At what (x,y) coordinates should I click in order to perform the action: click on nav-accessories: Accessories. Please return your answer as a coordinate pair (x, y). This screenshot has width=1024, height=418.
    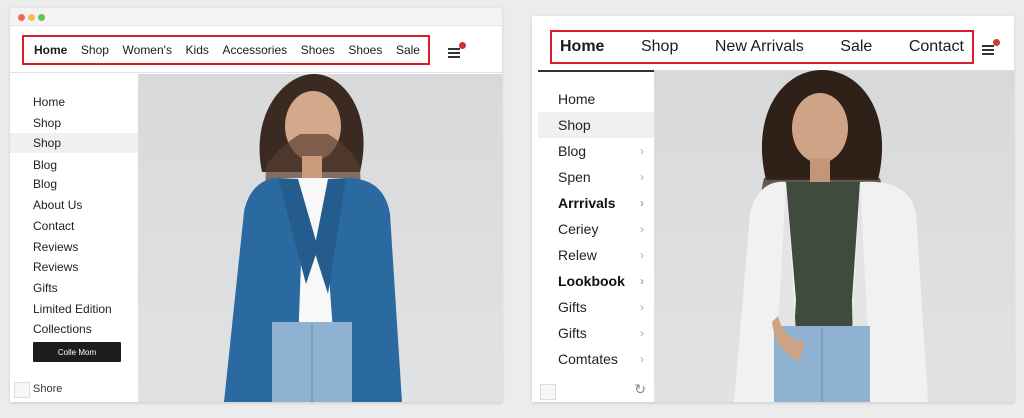
    Looking at the image, I should click on (254, 50).